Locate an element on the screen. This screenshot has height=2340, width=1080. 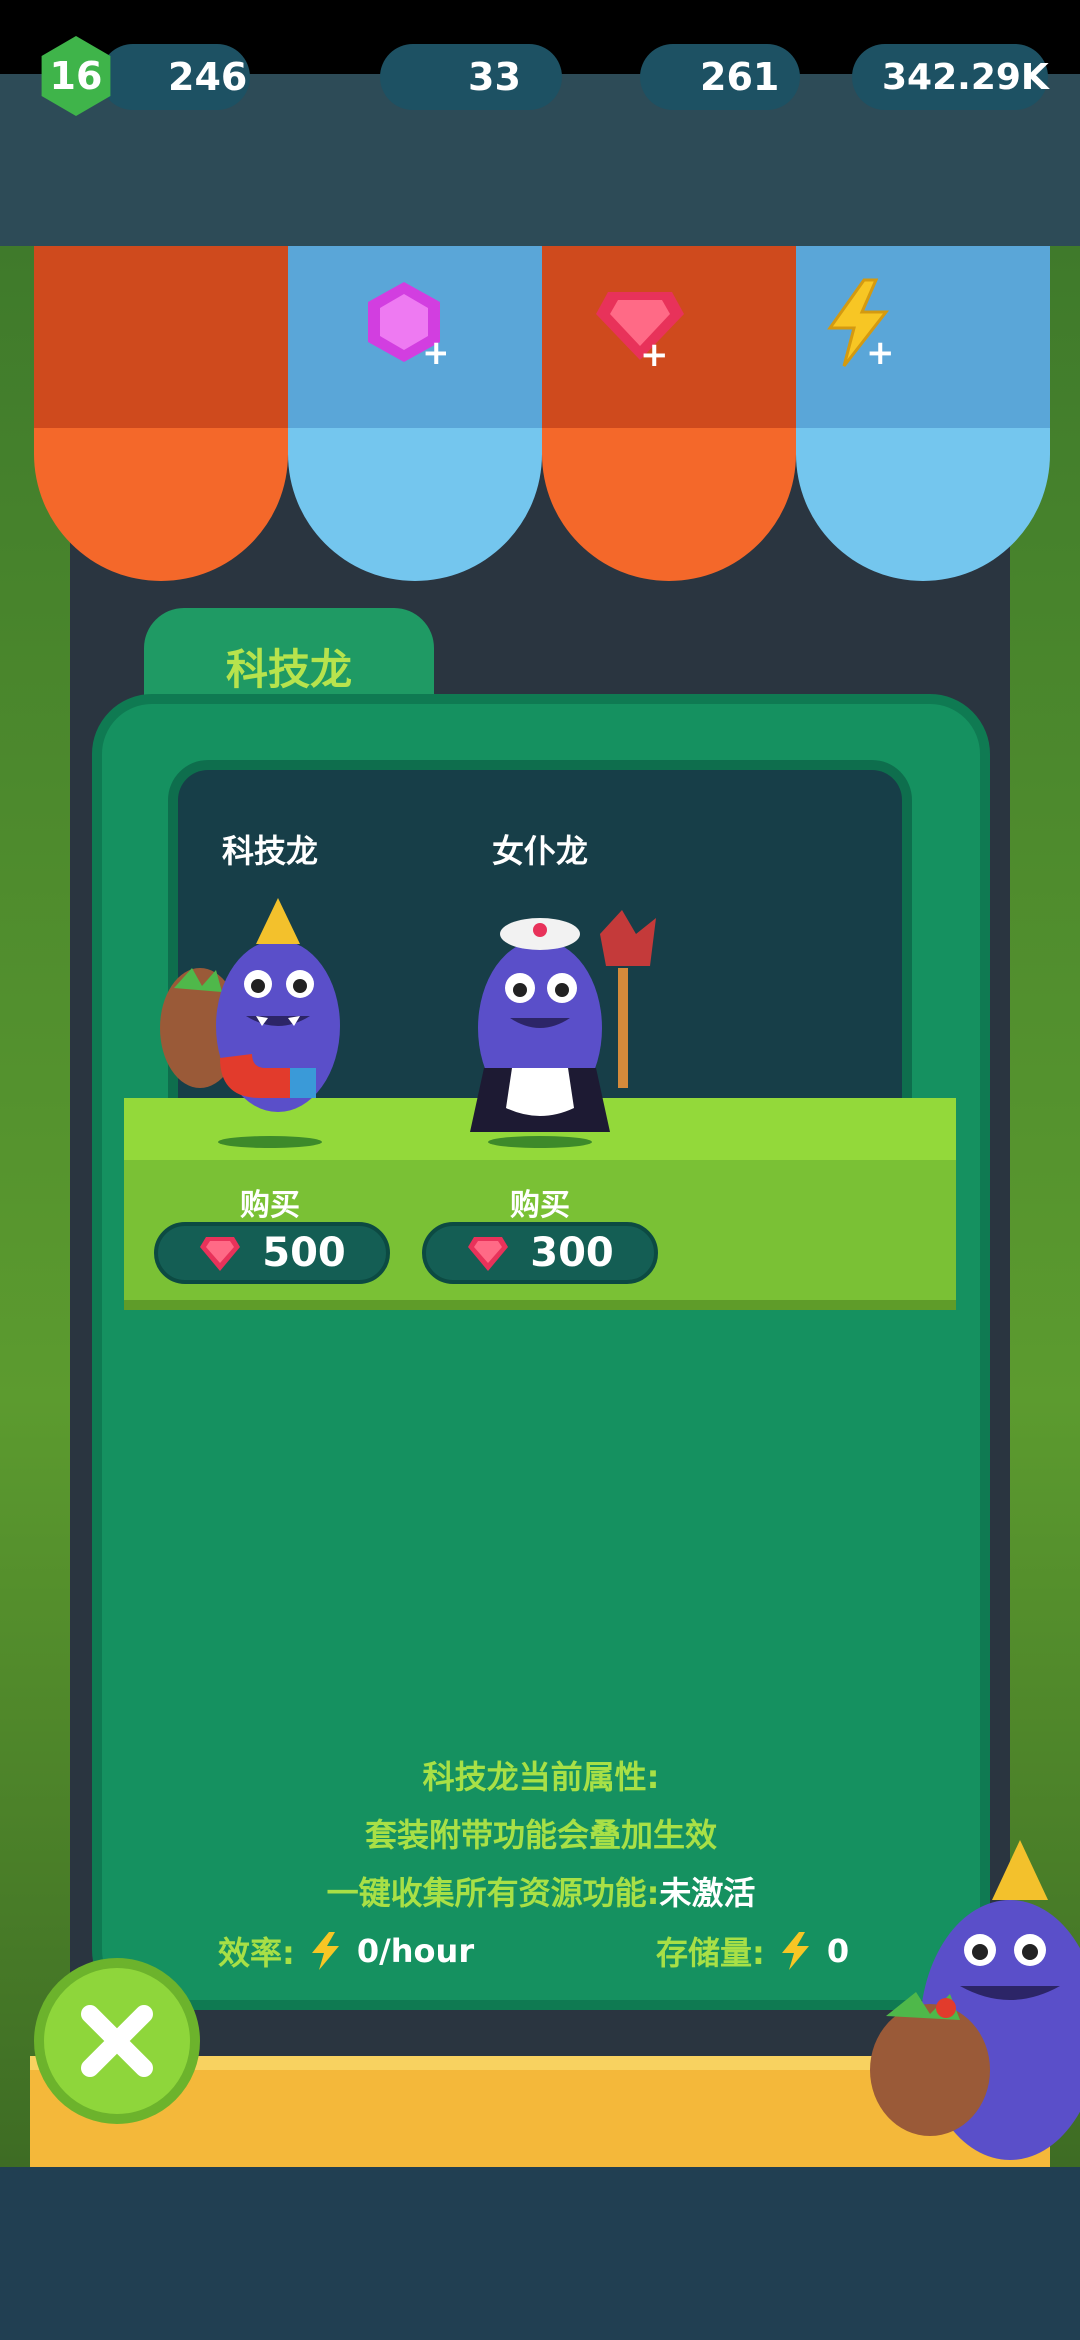
energy-pill: 342.29K is located at coordinates (950, 77).